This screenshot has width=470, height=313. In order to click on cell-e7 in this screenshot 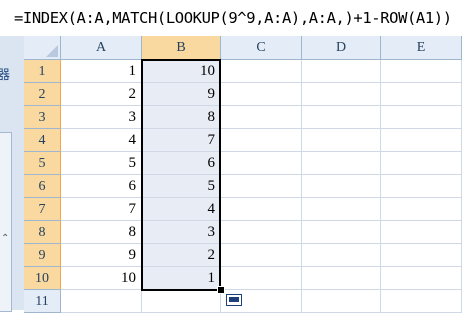, I will do `click(421, 209)`.